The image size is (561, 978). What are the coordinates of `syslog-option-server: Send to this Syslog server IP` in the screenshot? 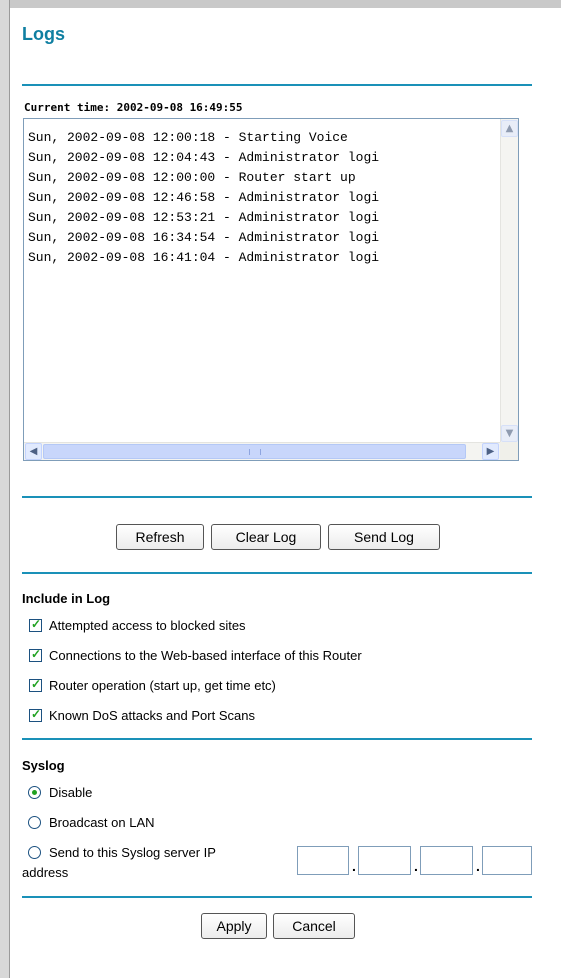 It's located at (122, 853).